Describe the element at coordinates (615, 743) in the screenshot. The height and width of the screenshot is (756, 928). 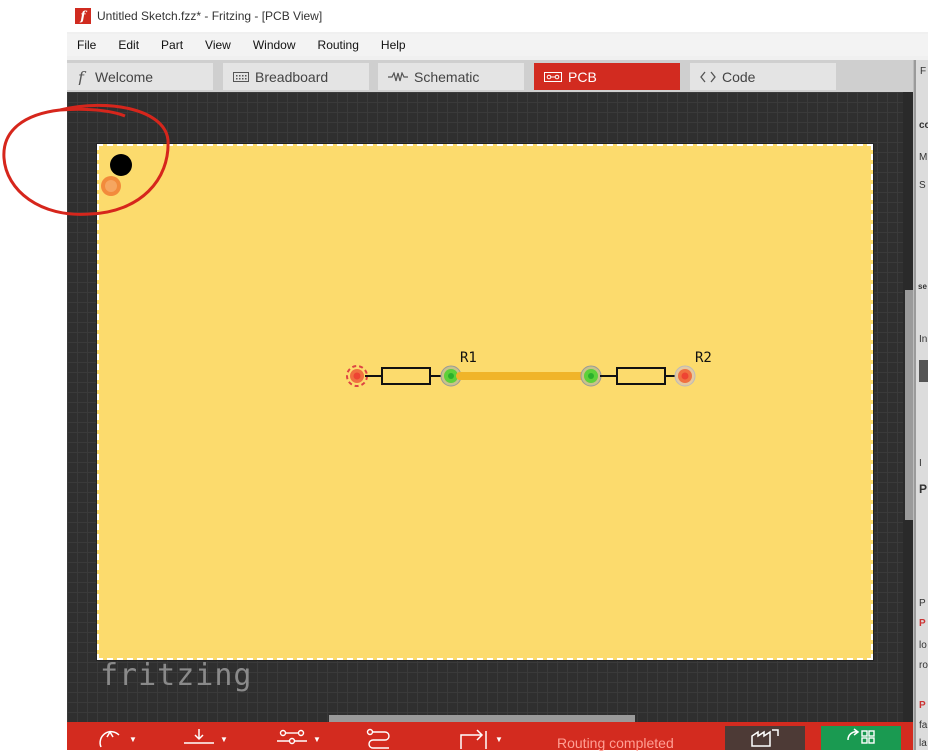
I see `routing-status: Routing completed` at that location.